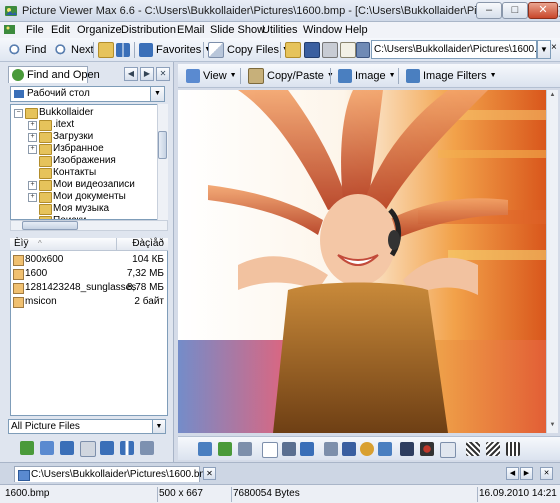 This screenshot has width=560, height=503. Describe the element at coordinates (330, 50) in the screenshot. I see `print-button` at that location.